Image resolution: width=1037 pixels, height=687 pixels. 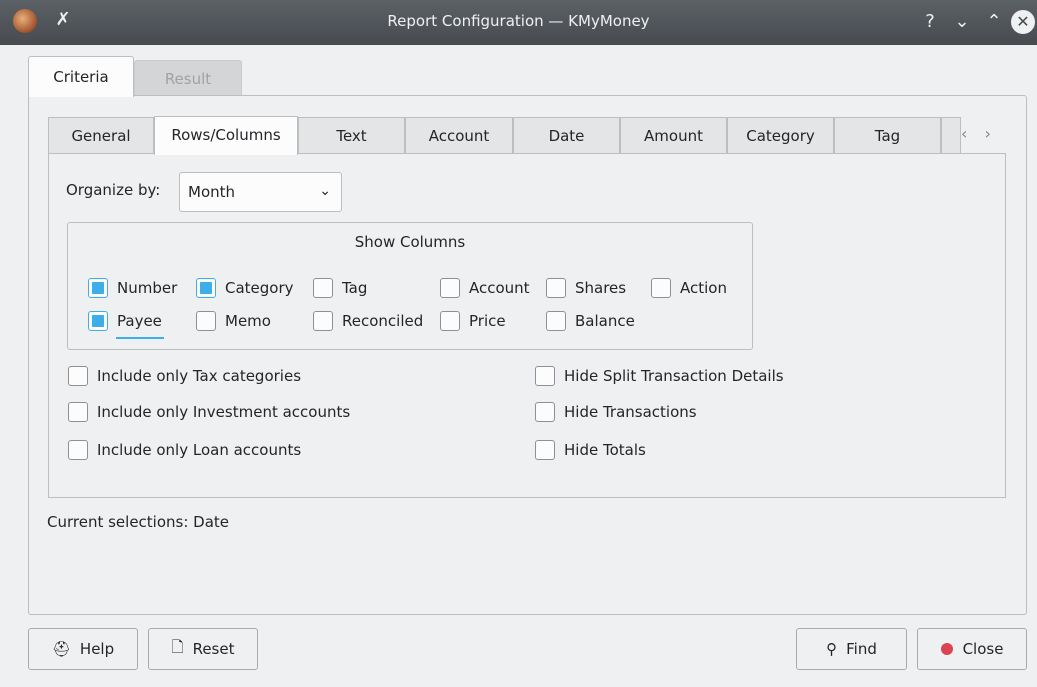 I want to click on window-title: Report Configuration — KMyMoney, so click(x=518, y=21).